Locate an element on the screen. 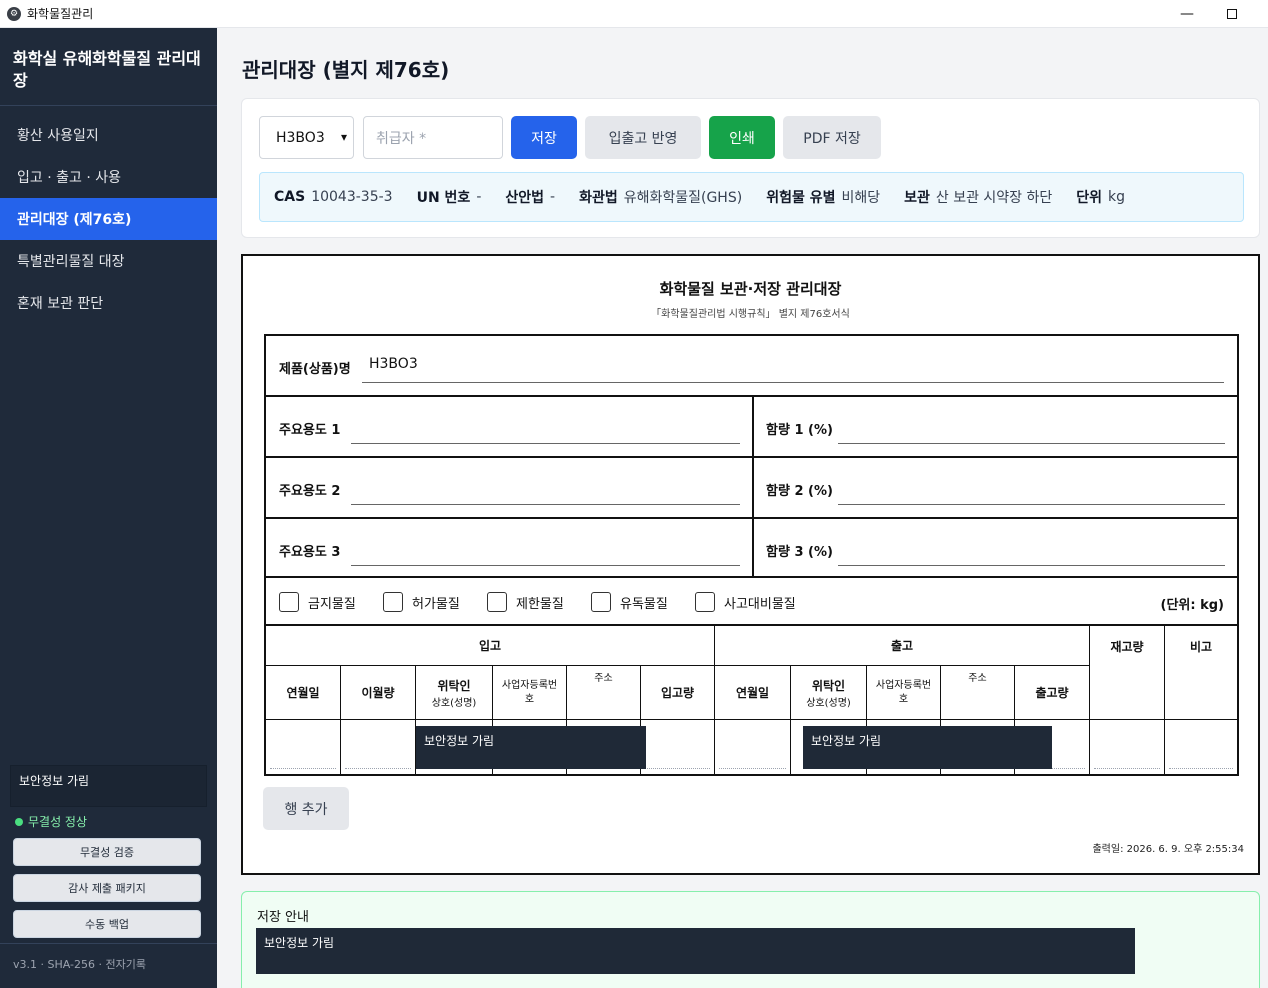 The height and width of the screenshot is (988, 1268). integrity-status: 무결성 정상 is located at coordinates (116, 821).